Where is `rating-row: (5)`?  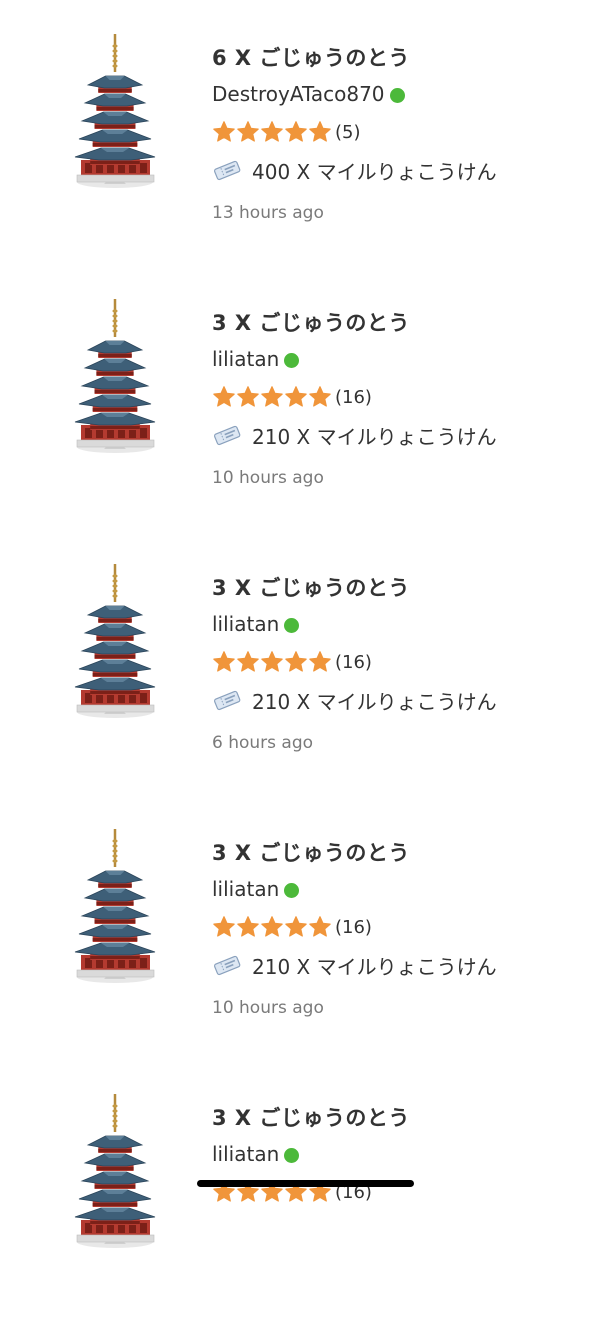 rating-row: (5) is located at coordinates (286, 132).